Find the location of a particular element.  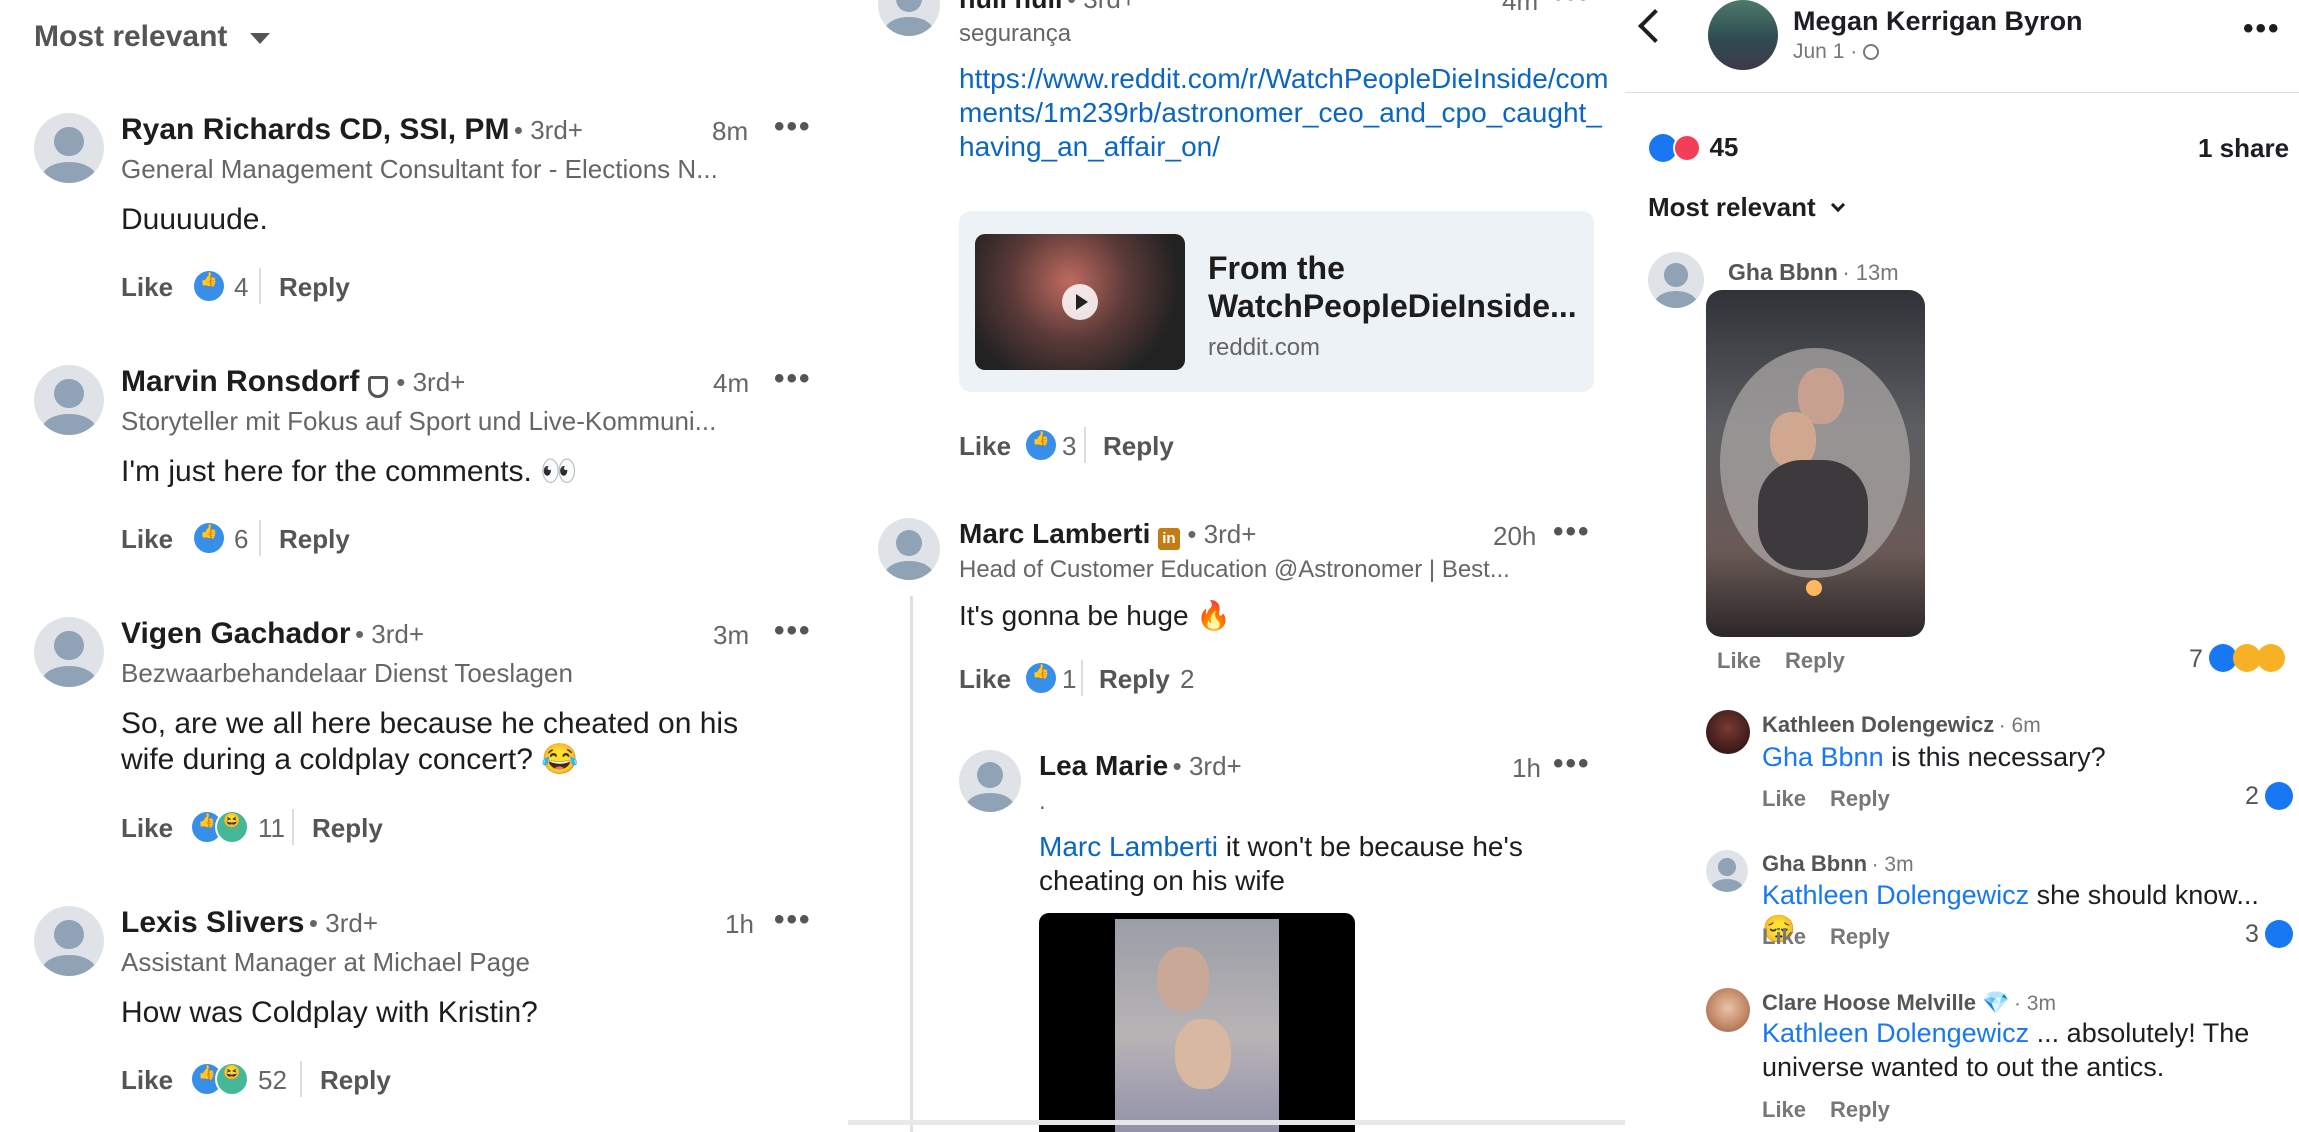

play-icon is located at coordinates (1080, 302).